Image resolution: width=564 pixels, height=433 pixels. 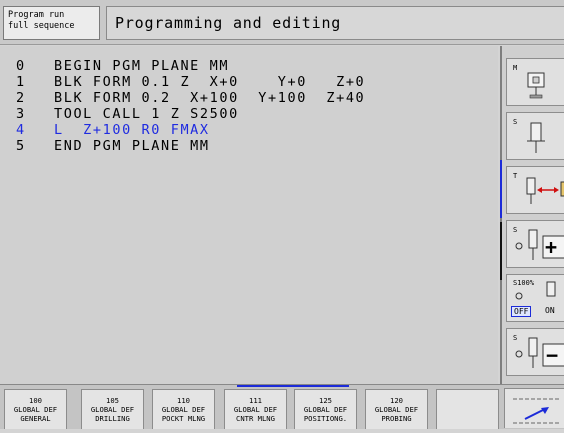 I want to click on softkey-global-def-111: 111 GLOBAL DEF CNTR MLNG, so click(x=255, y=409).